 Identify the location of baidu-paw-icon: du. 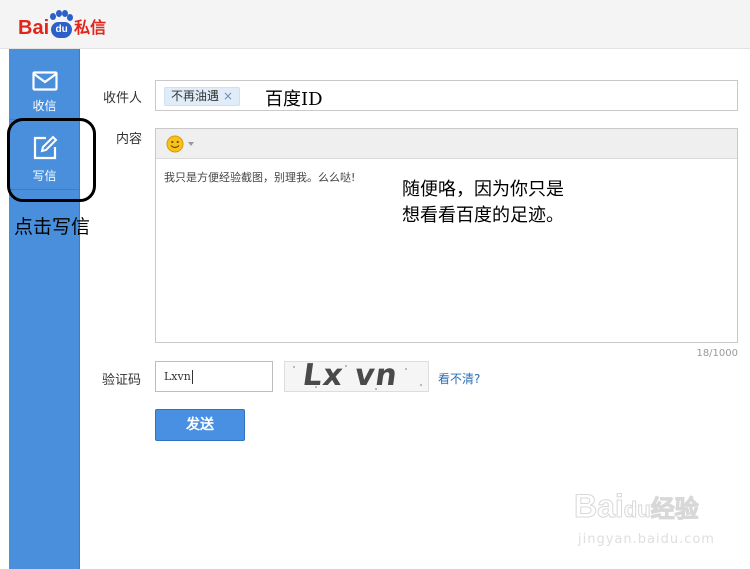
(62, 25).